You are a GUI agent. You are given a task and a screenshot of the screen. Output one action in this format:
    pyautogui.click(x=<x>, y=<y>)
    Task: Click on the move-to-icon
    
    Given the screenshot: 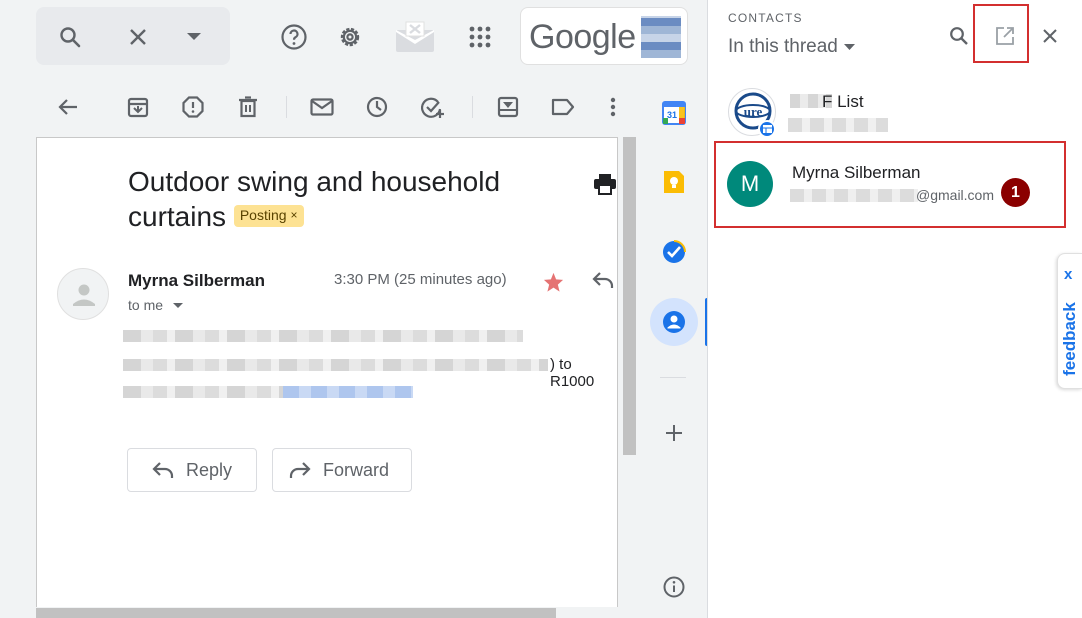 What is the action you would take?
    pyautogui.click(x=508, y=107)
    